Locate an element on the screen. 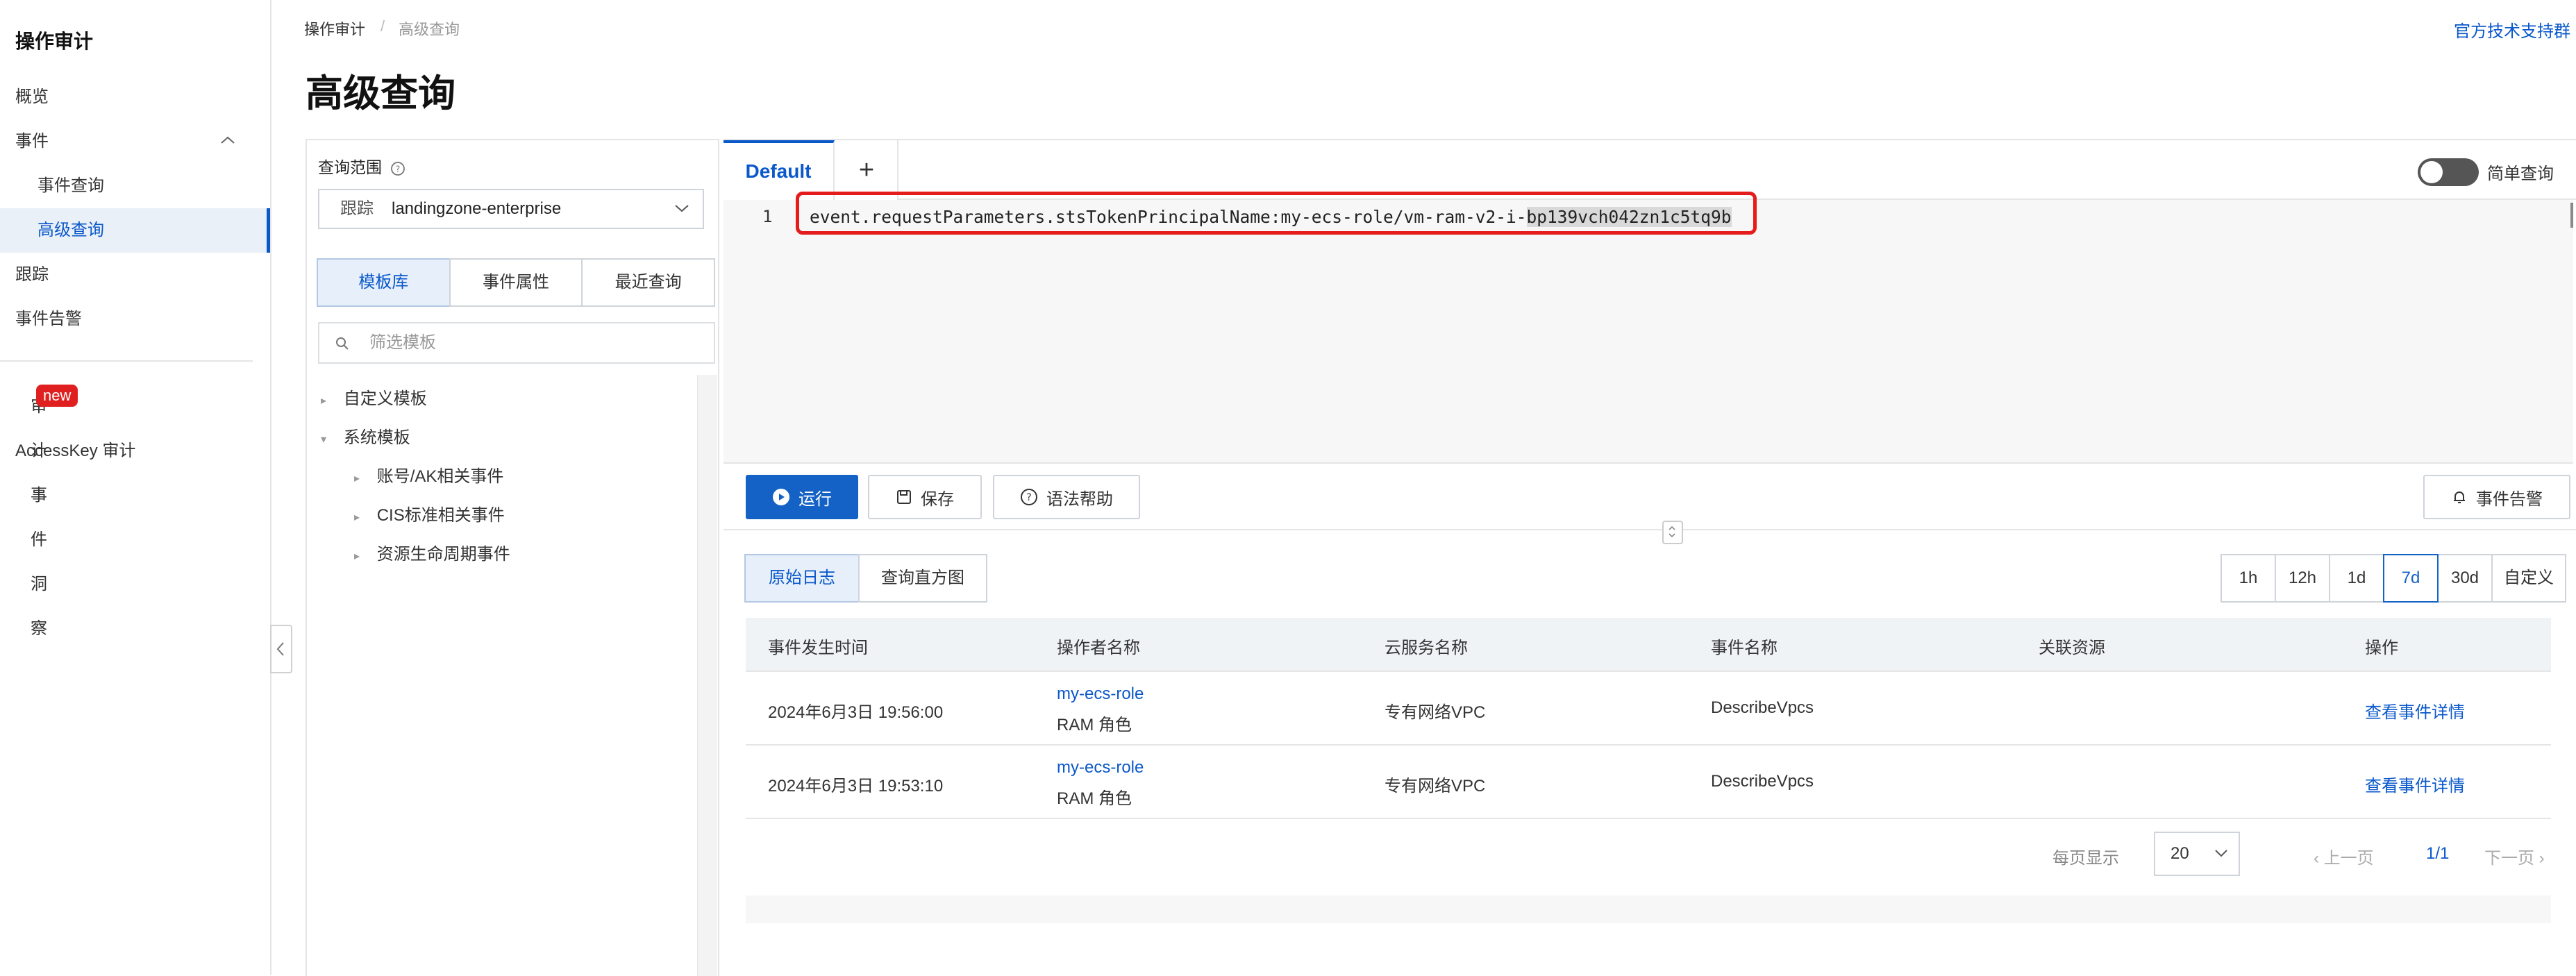 The width and height of the screenshot is (2576, 976). tree-account-ak-events: ▸ 账号/AK相关事件 is located at coordinates (428, 474).